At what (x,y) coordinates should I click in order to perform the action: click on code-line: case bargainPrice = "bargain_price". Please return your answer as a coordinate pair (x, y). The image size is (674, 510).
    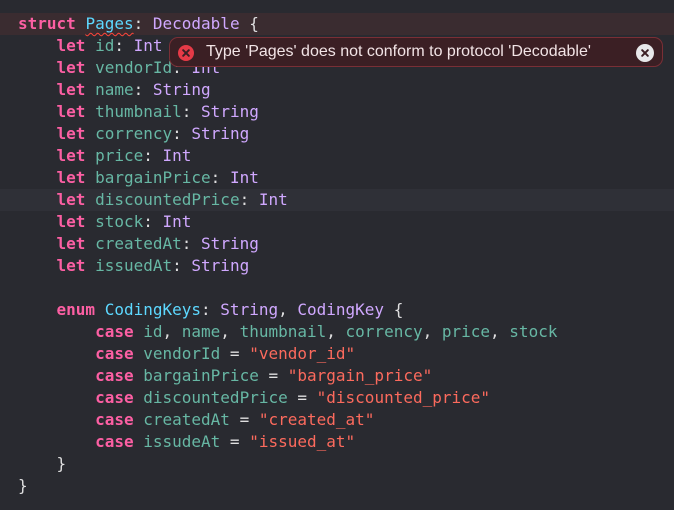
    Looking at the image, I should click on (337, 376).